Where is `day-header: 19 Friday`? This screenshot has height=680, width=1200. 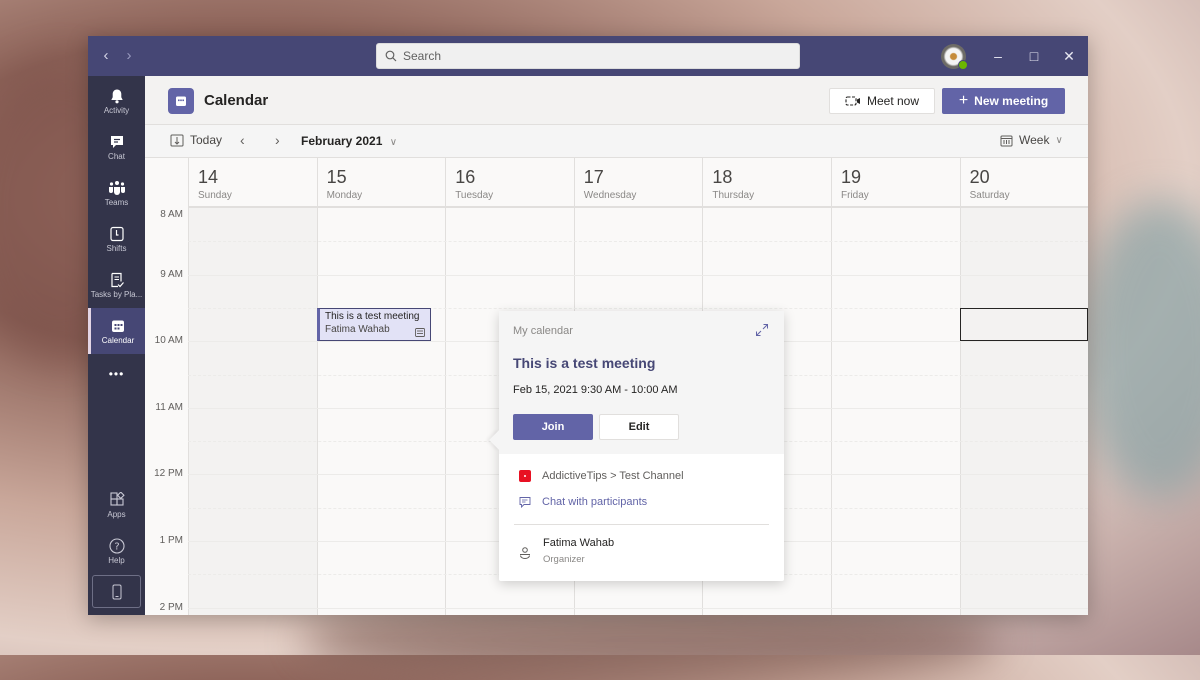 day-header: 19 Friday is located at coordinates (895, 183).